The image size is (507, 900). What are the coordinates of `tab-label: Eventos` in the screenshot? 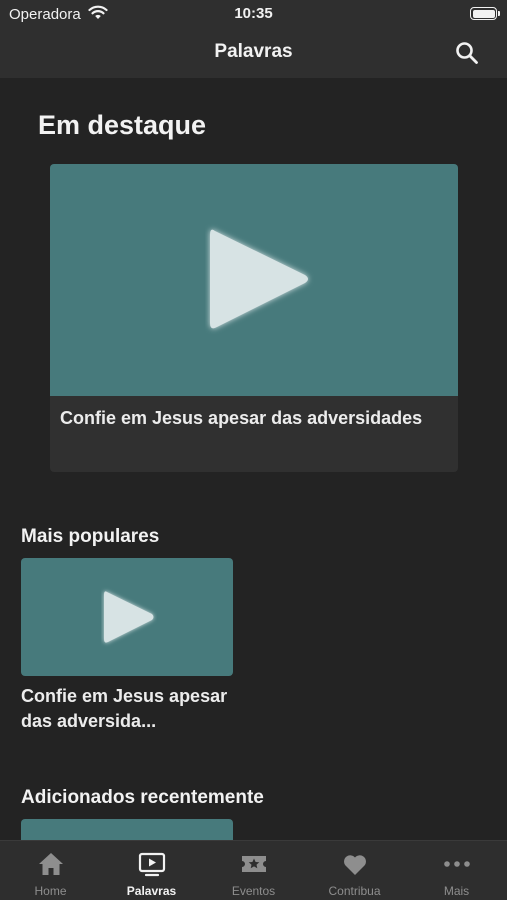 It's located at (253, 891).